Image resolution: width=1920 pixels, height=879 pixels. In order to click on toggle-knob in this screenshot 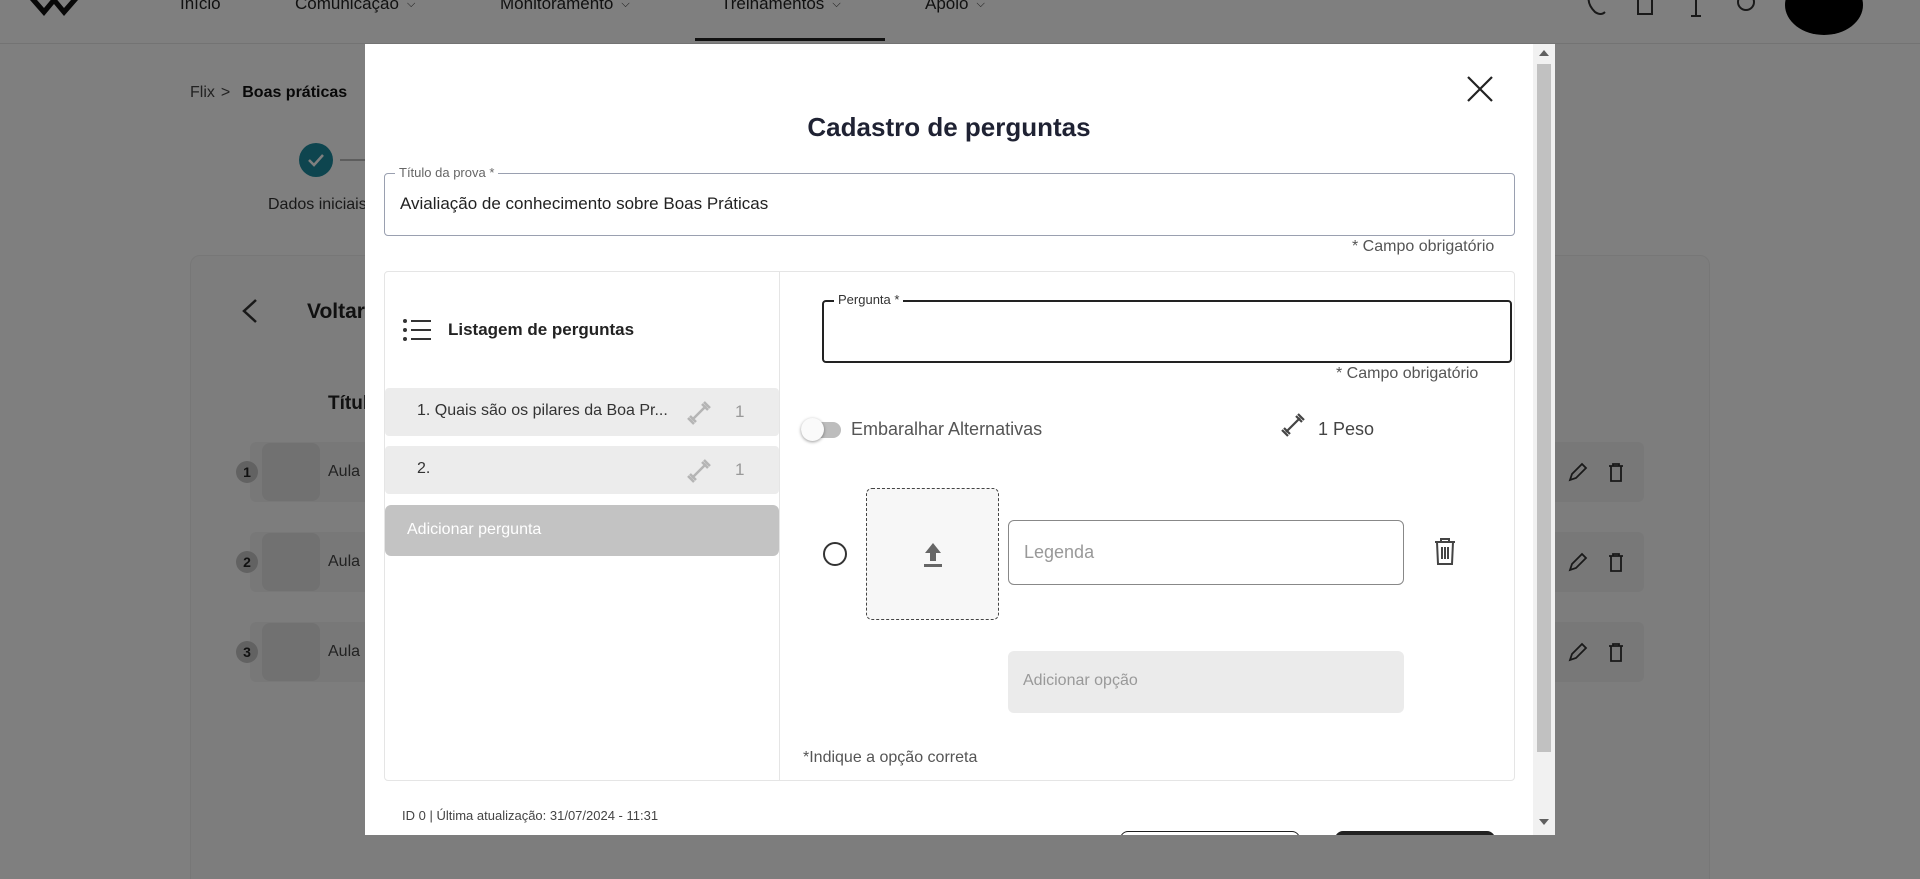, I will do `click(812, 429)`.